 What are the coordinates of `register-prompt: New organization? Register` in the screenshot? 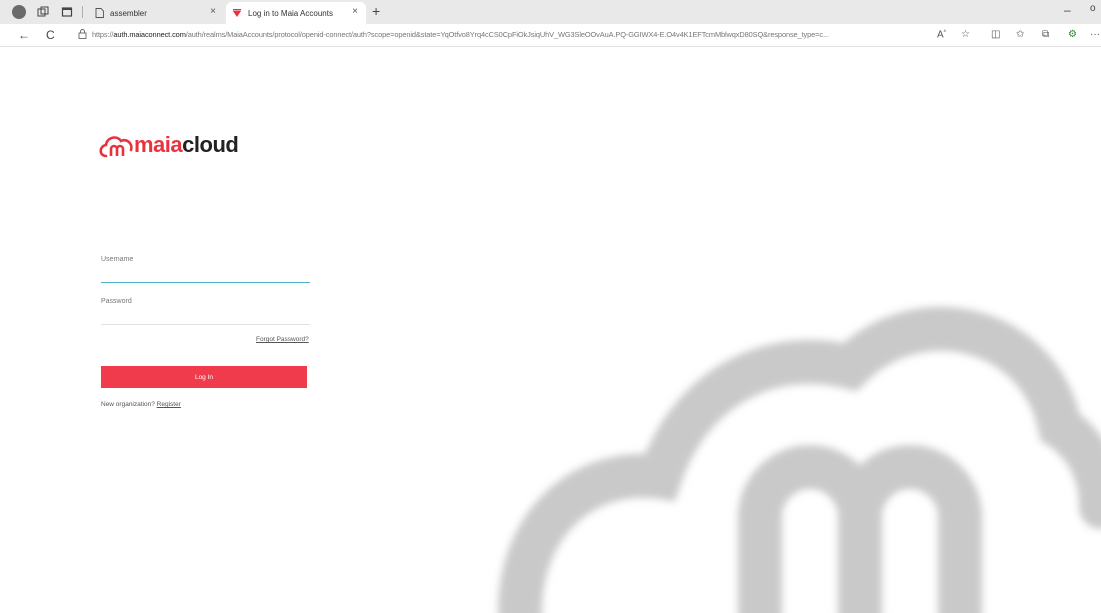 It's located at (141, 404).